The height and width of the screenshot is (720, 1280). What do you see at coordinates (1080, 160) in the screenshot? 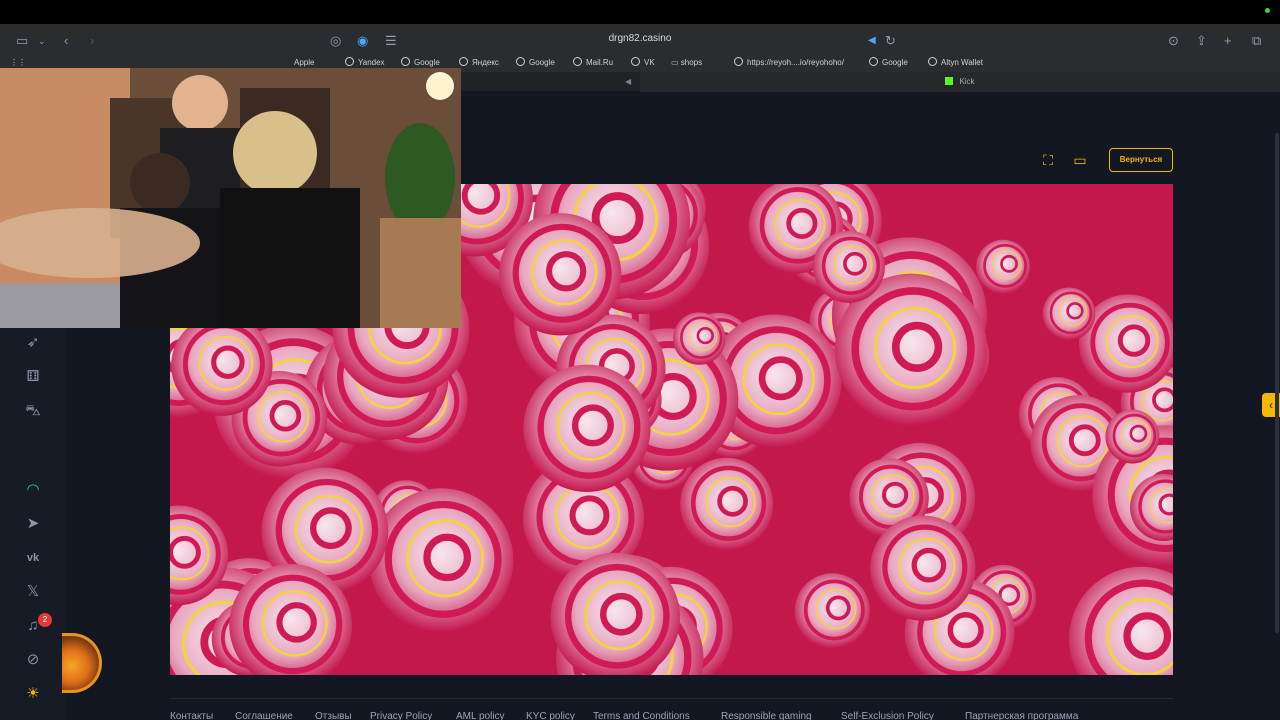
I see `theater-mode-icon: ▭` at bounding box center [1080, 160].